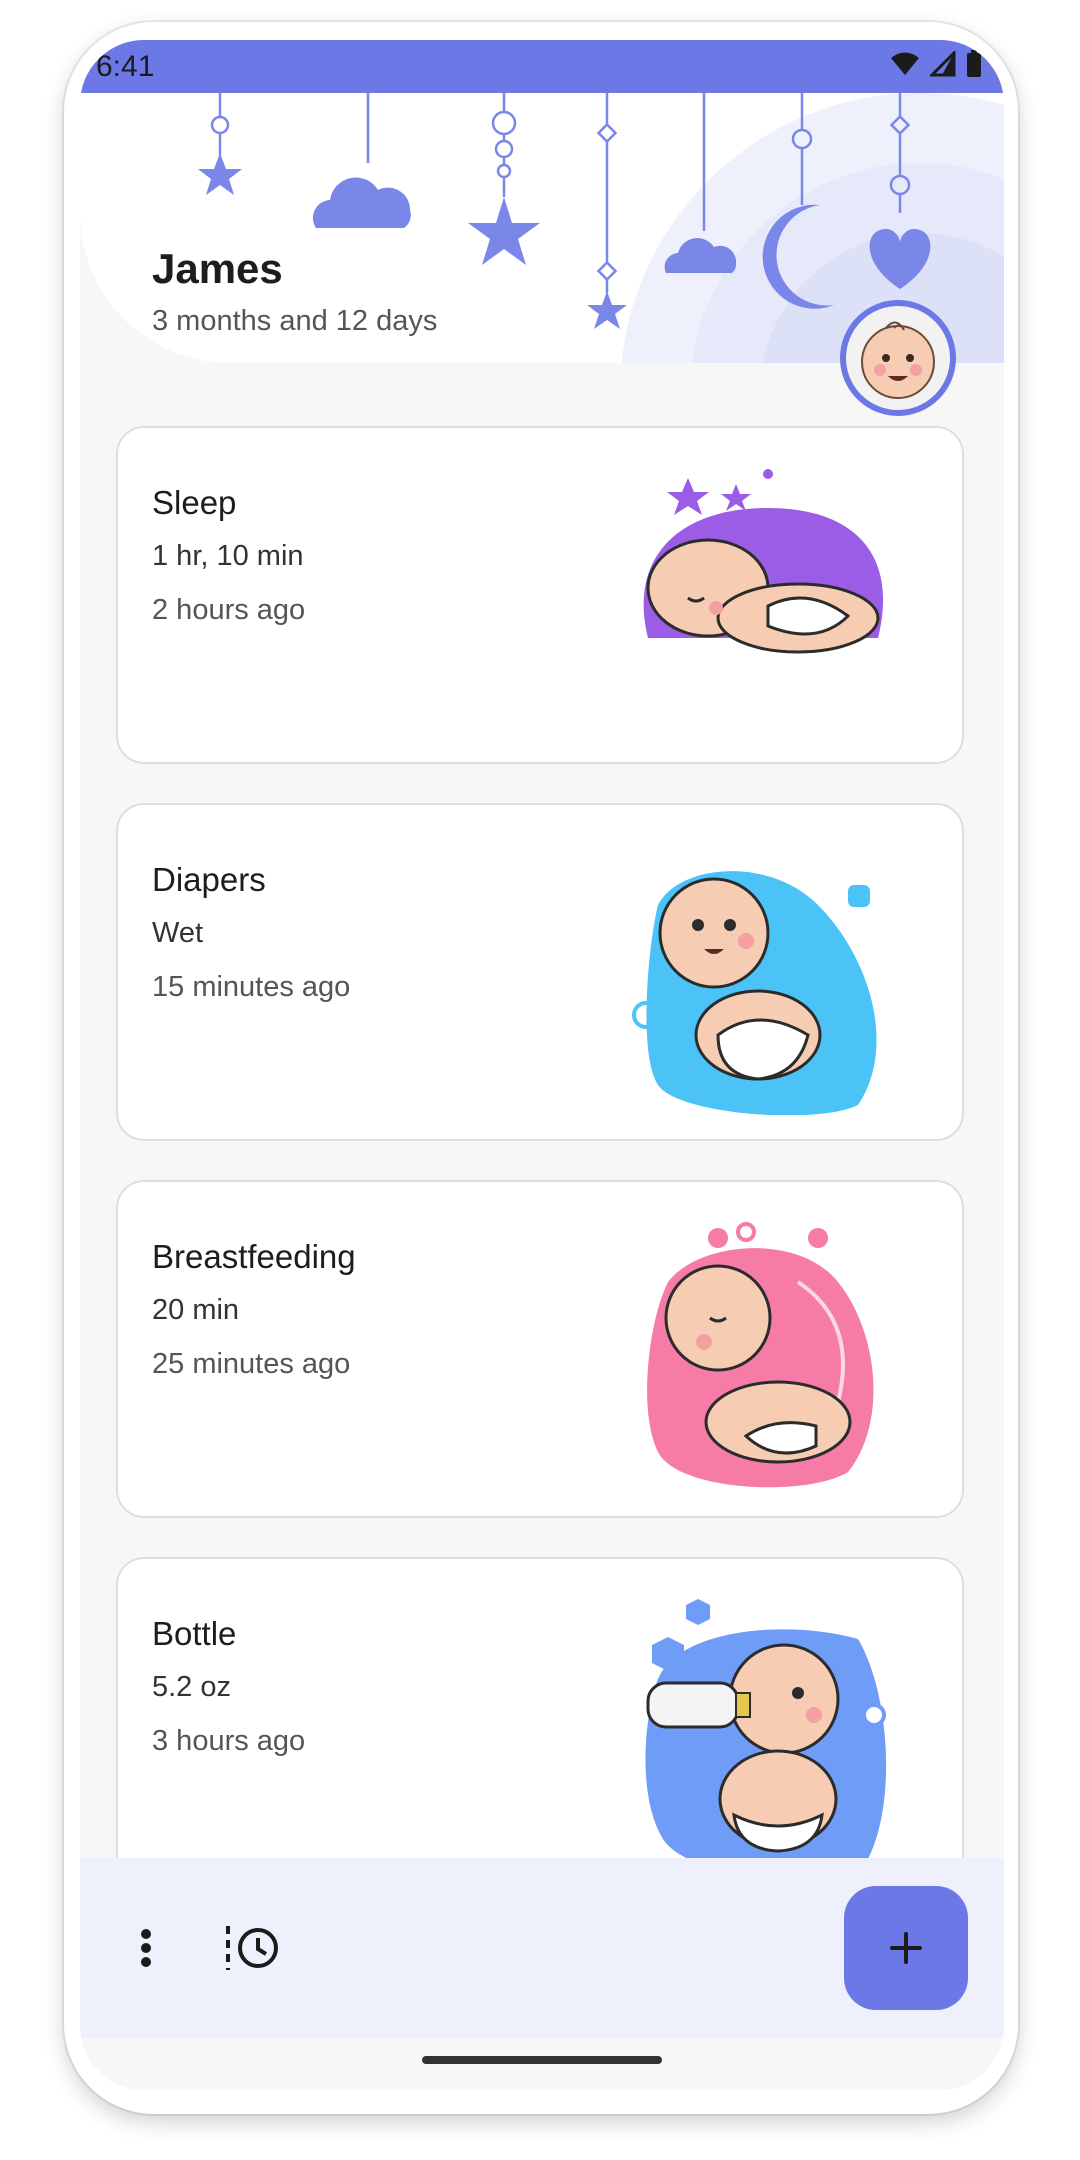 This screenshot has width=1080, height=2160. I want to click on child-avatar, so click(898, 358).